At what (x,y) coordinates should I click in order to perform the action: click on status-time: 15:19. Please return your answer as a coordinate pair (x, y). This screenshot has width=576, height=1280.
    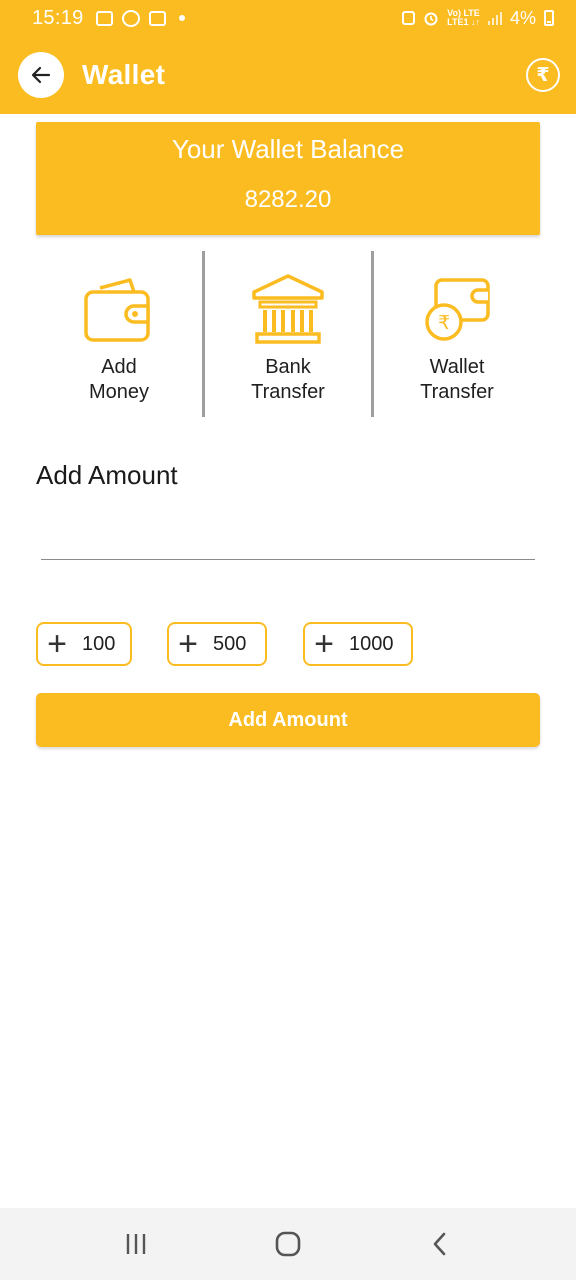
    Looking at the image, I should click on (58, 17).